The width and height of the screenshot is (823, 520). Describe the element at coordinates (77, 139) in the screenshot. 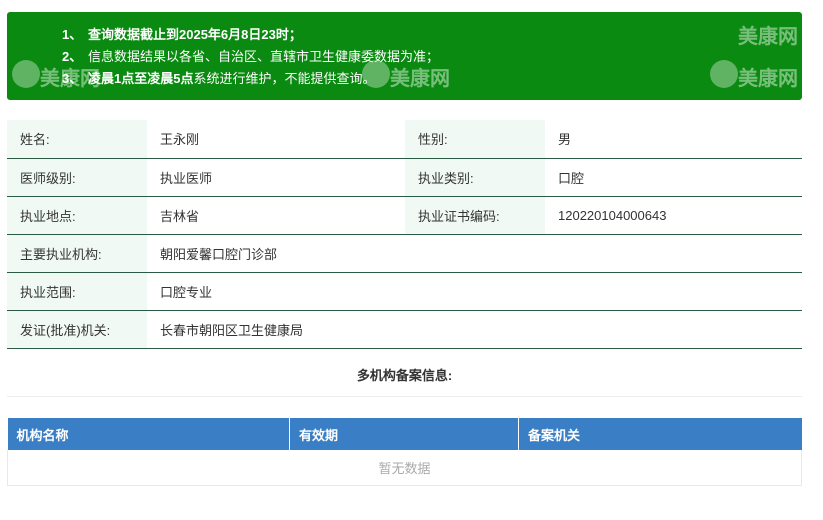

I see `name-label: 姓名:` at that location.